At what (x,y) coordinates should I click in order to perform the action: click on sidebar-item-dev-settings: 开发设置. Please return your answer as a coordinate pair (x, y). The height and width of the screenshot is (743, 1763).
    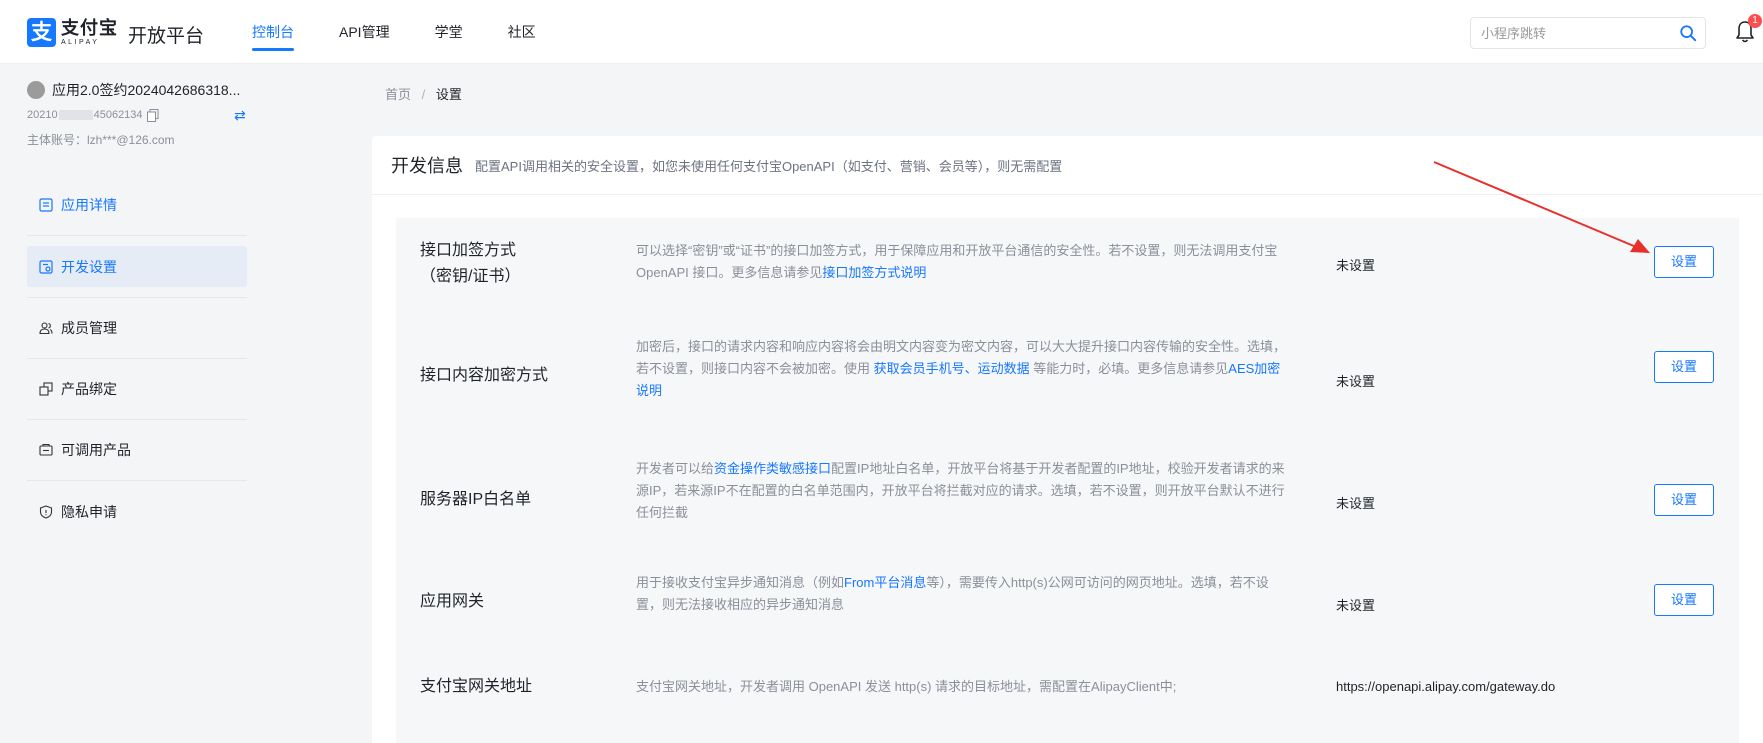
    Looking at the image, I should click on (137, 266).